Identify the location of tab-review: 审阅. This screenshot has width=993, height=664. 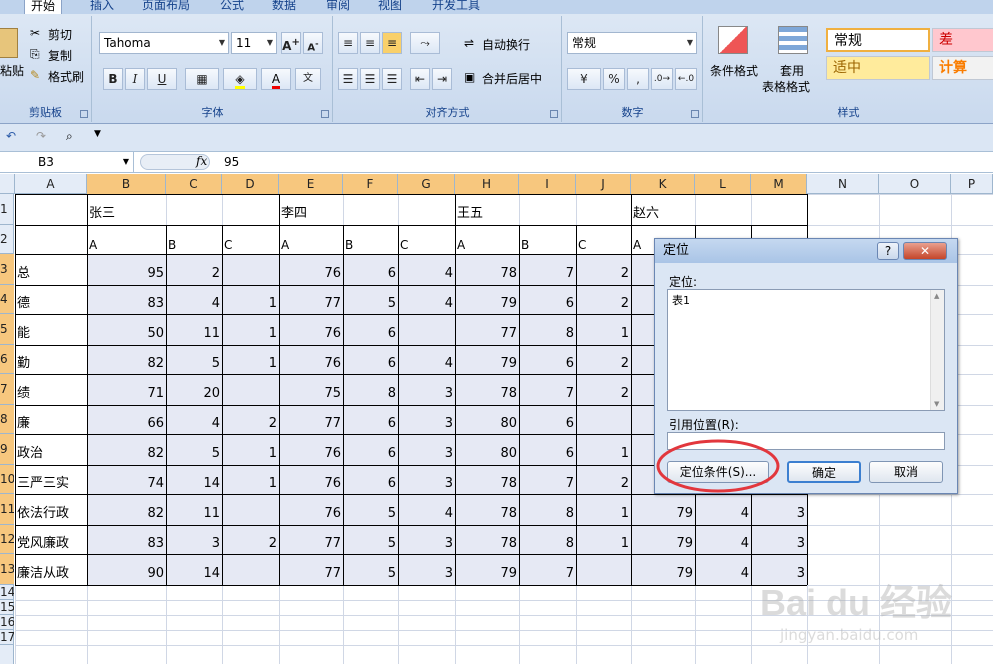
(338, 7).